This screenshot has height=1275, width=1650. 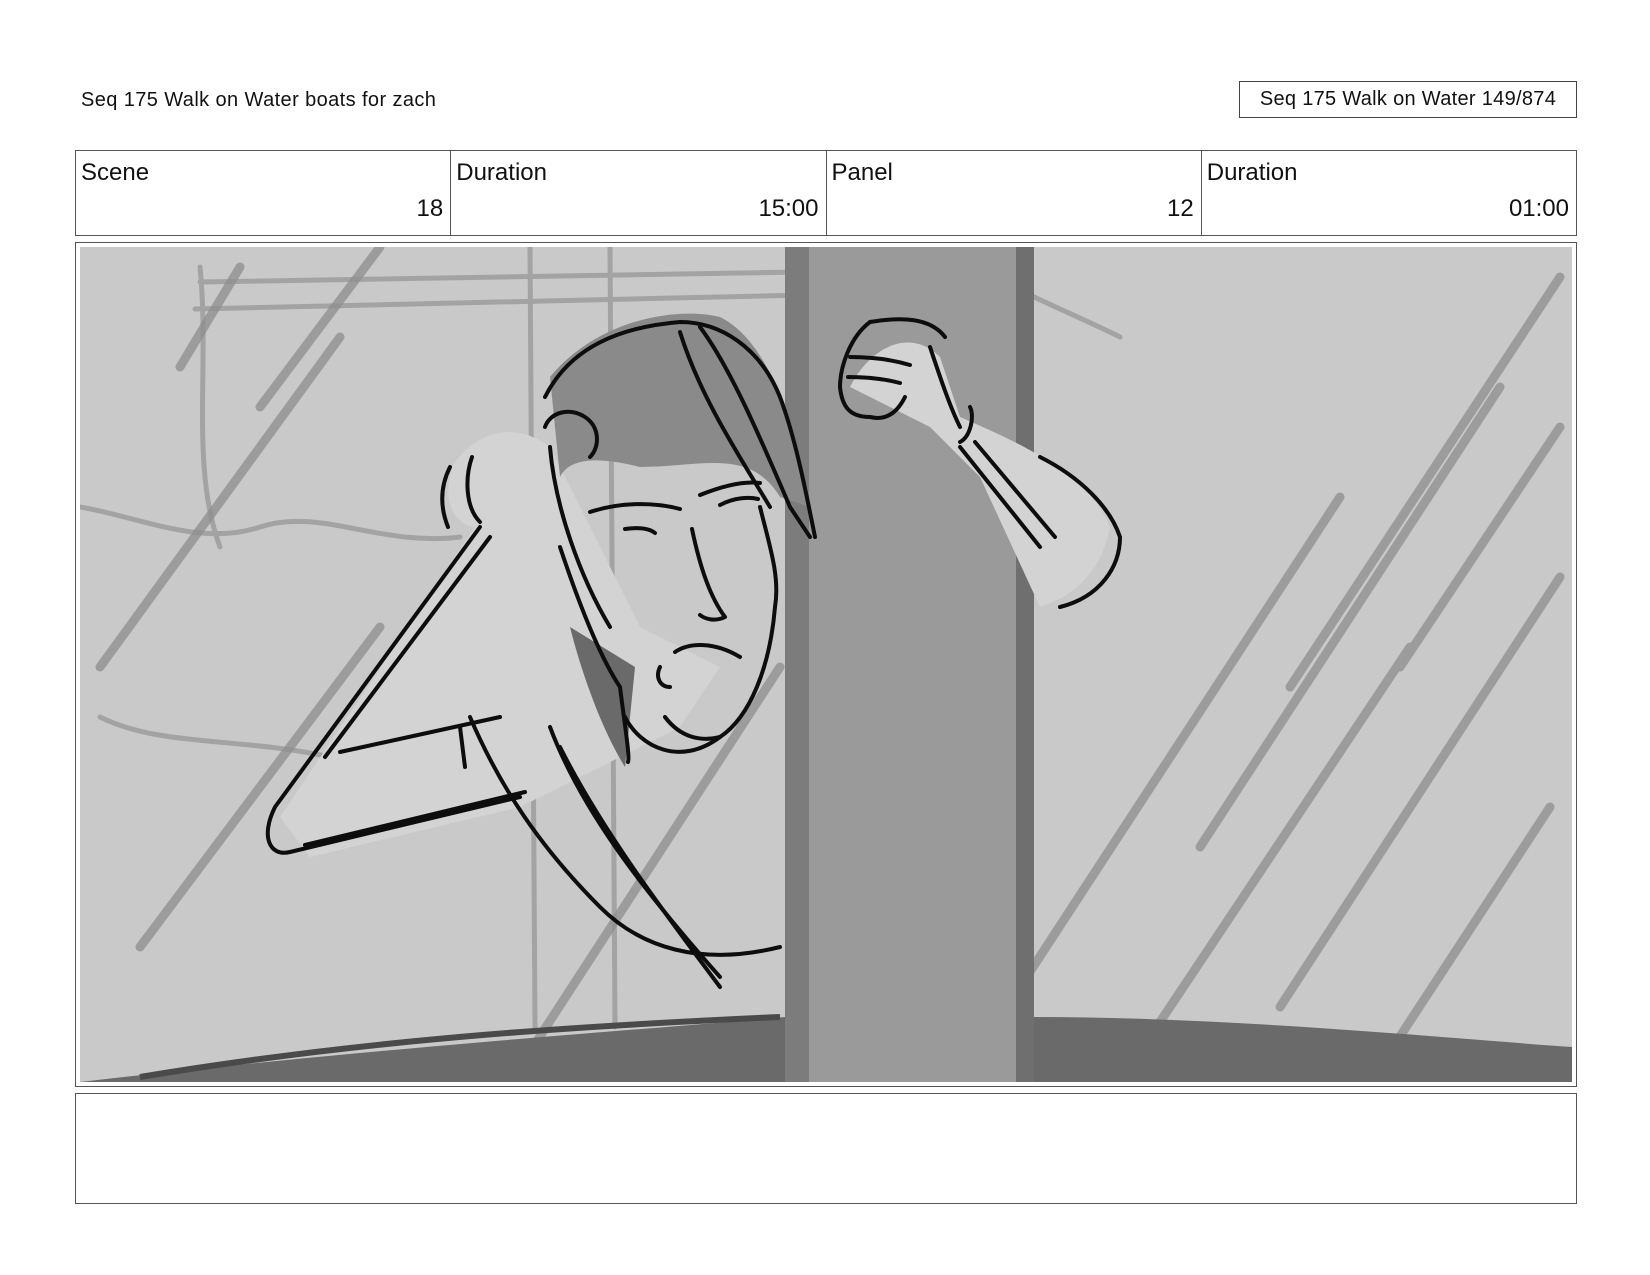 What do you see at coordinates (115, 172) in the screenshot?
I see `scene-label: Scene` at bounding box center [115, 172].